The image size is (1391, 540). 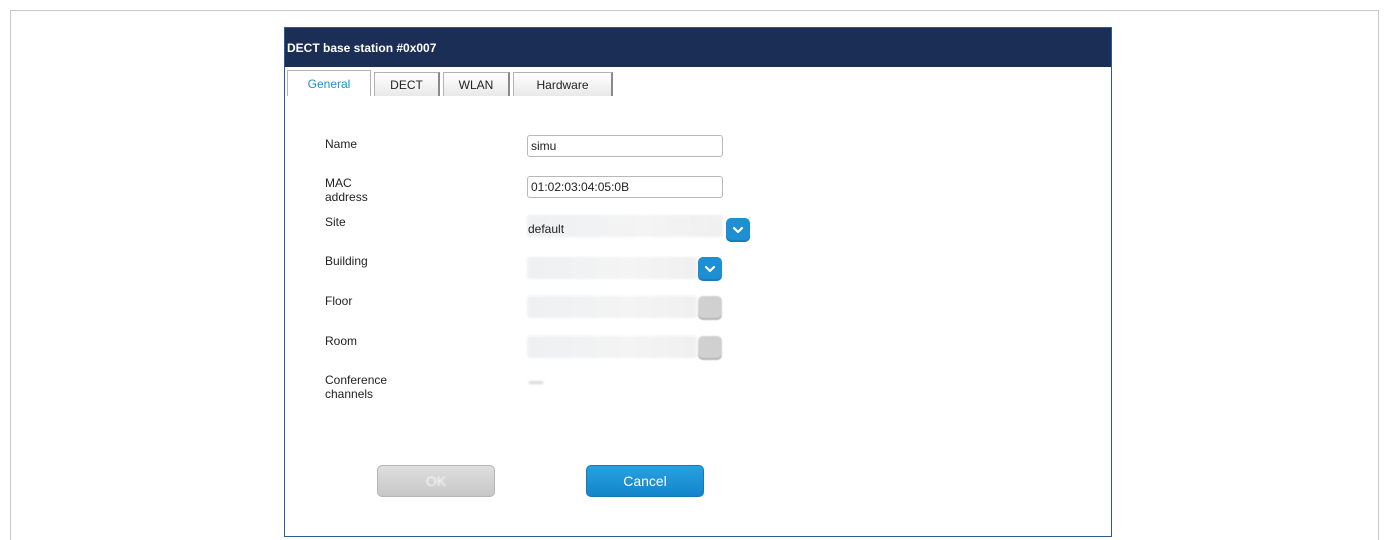 I want to click on room-dropdown-button, so click(x=710, y=348).